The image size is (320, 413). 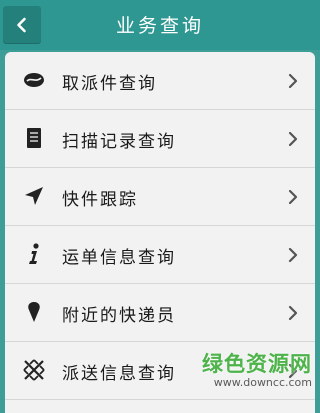 What do you see at coordinates (109, 84) in the screenshot?
I see `menu-item-label: 取派件查询` at bounding box center [109, 84].